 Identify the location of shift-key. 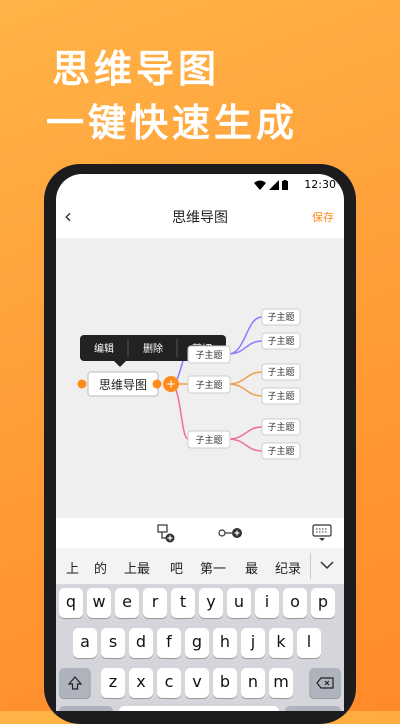
(75, 683).